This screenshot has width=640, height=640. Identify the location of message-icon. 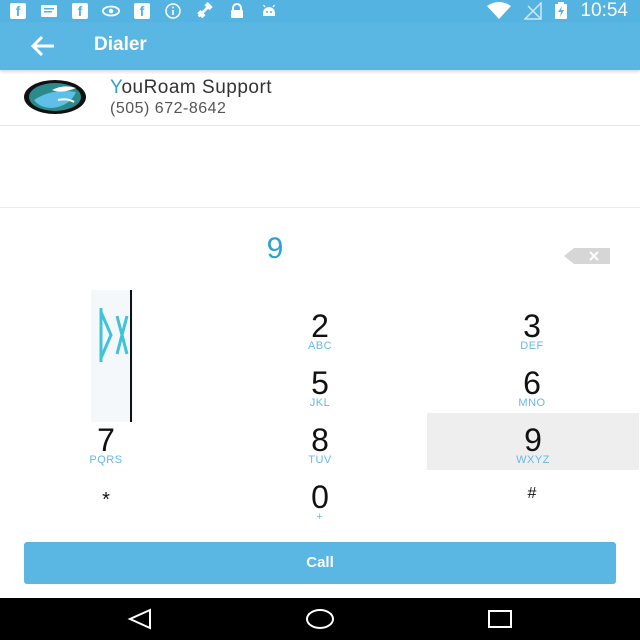
(49, 11).